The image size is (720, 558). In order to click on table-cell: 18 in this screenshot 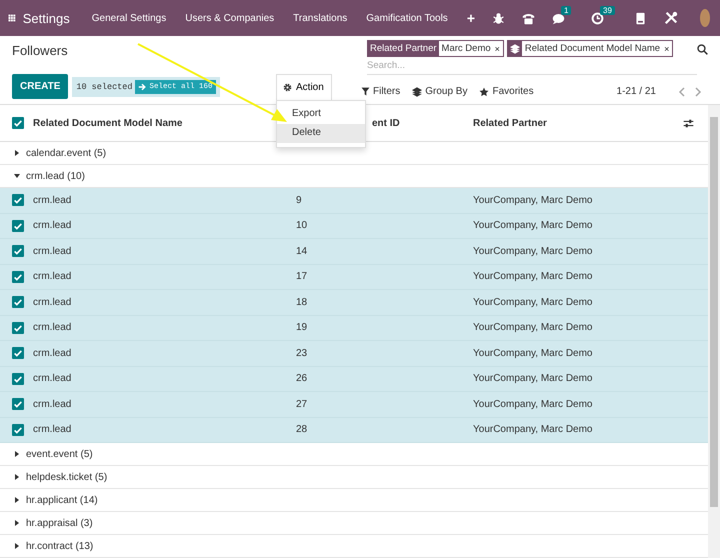, I will do `click(302, 302)`.